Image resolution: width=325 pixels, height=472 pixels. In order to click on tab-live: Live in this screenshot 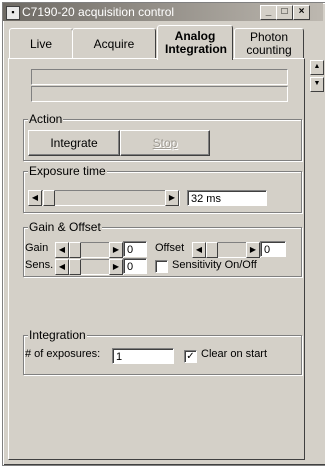, I will do `click(41, 43)`.